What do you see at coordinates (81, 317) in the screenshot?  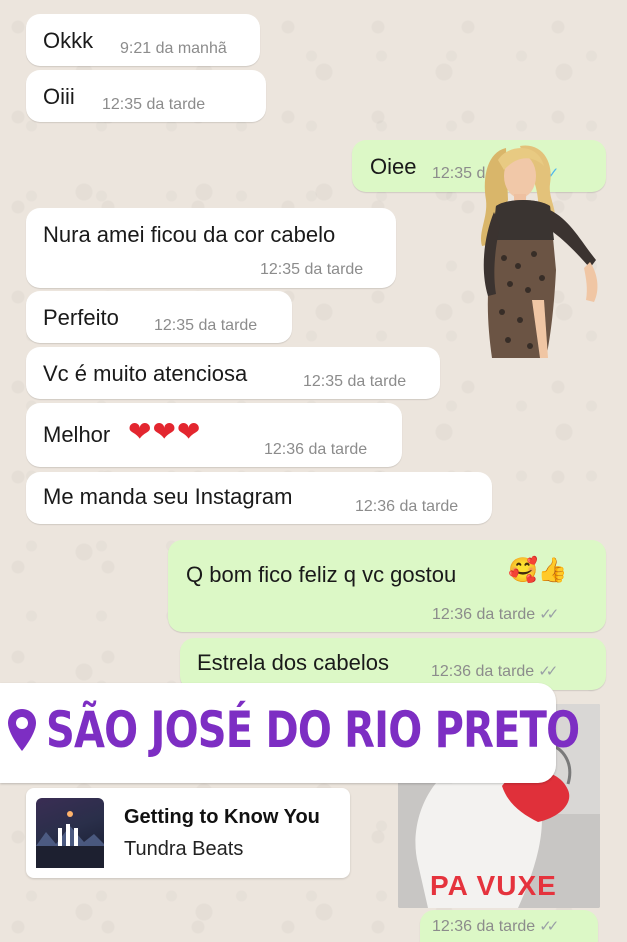 I see `message-text: Perfeito` at bounding box center [81, 317].